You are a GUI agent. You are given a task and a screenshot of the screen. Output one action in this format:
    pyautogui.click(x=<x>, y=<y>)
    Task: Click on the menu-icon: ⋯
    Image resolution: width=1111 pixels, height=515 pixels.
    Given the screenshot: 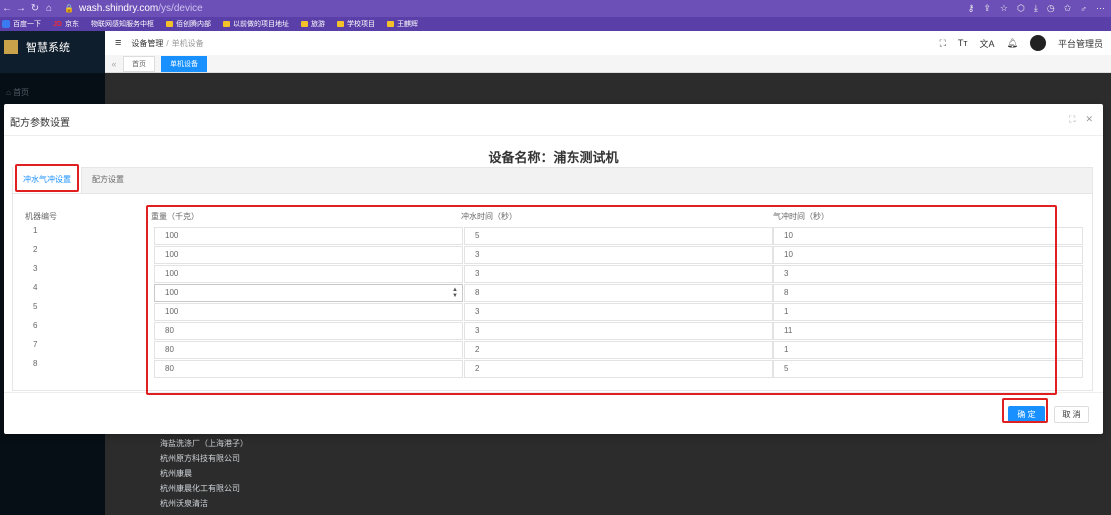 What is the action you would take?
    pyautogui.click(x=1100, y=8)
    